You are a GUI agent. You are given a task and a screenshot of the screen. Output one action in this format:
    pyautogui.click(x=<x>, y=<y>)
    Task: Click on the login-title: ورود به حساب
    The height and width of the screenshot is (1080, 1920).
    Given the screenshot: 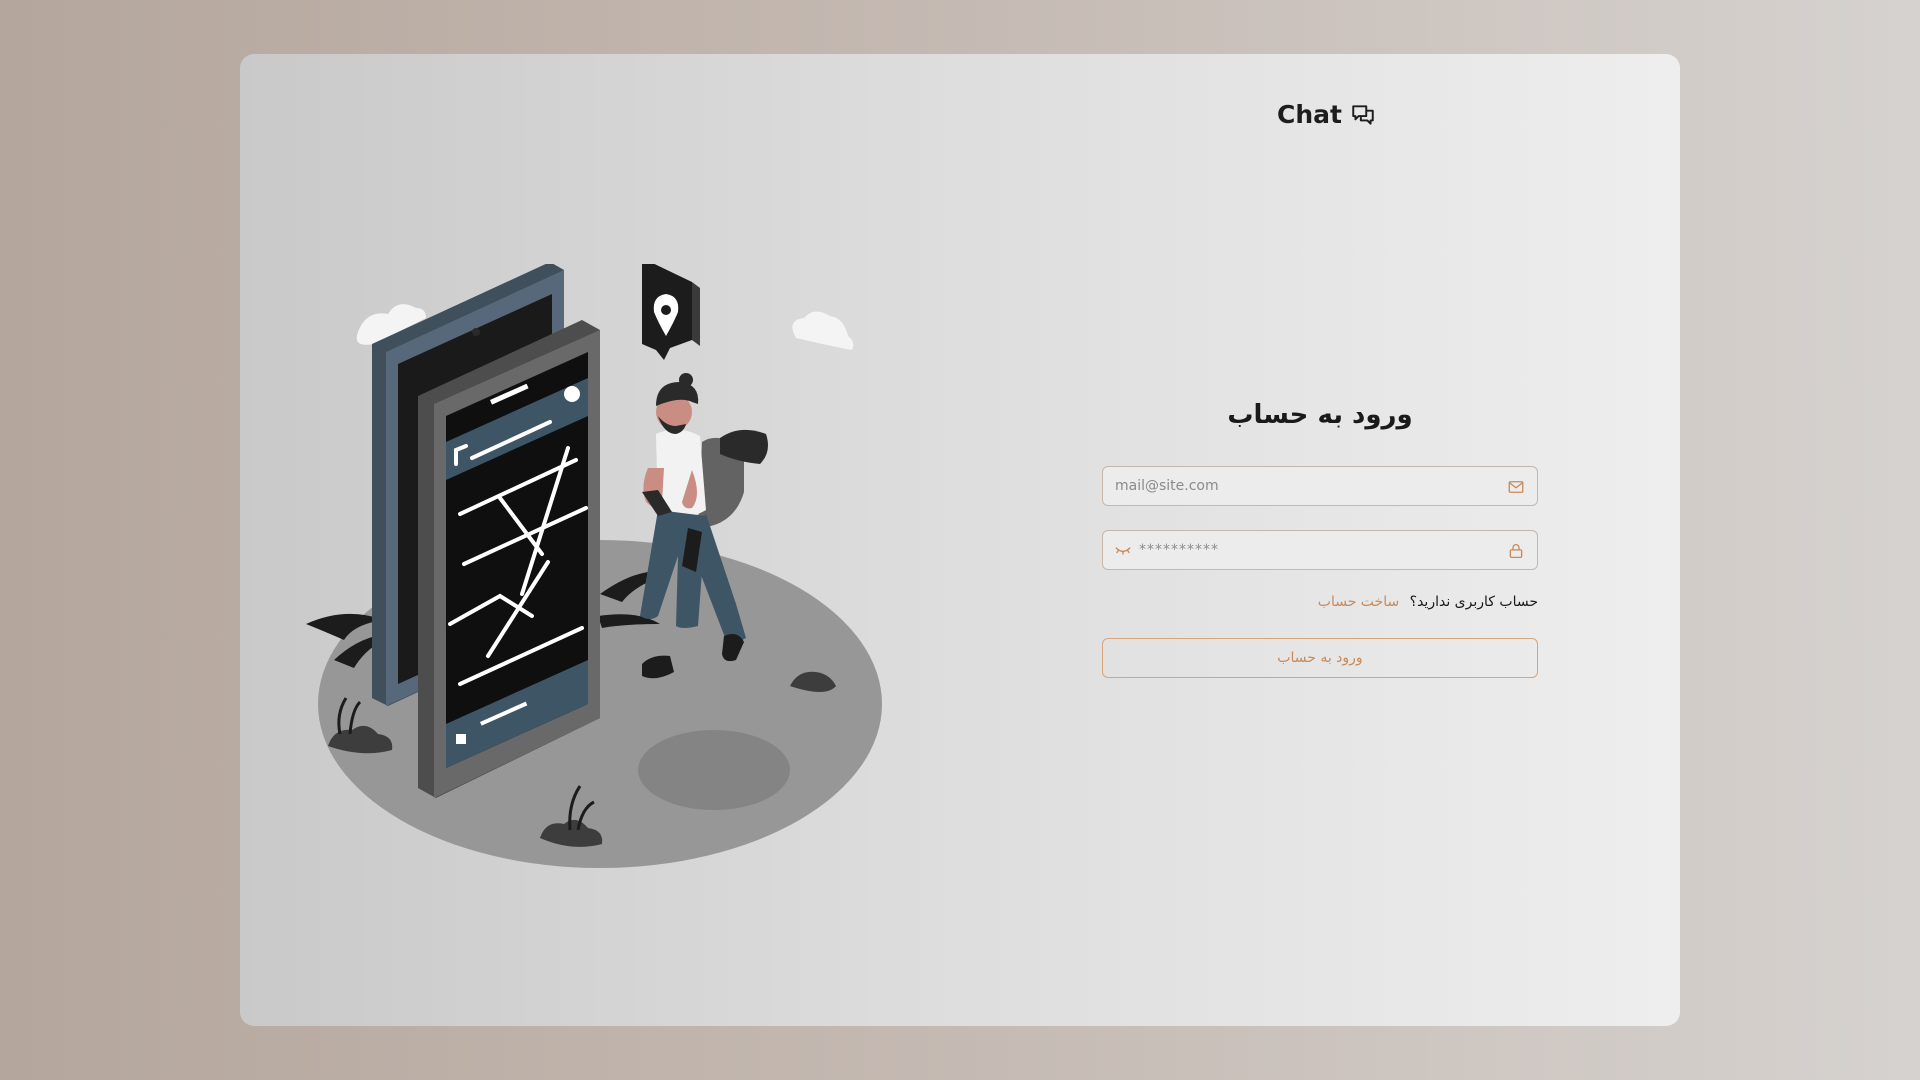 What is the action you would take?
    pyautogui.click(x=1320, y=415)
    